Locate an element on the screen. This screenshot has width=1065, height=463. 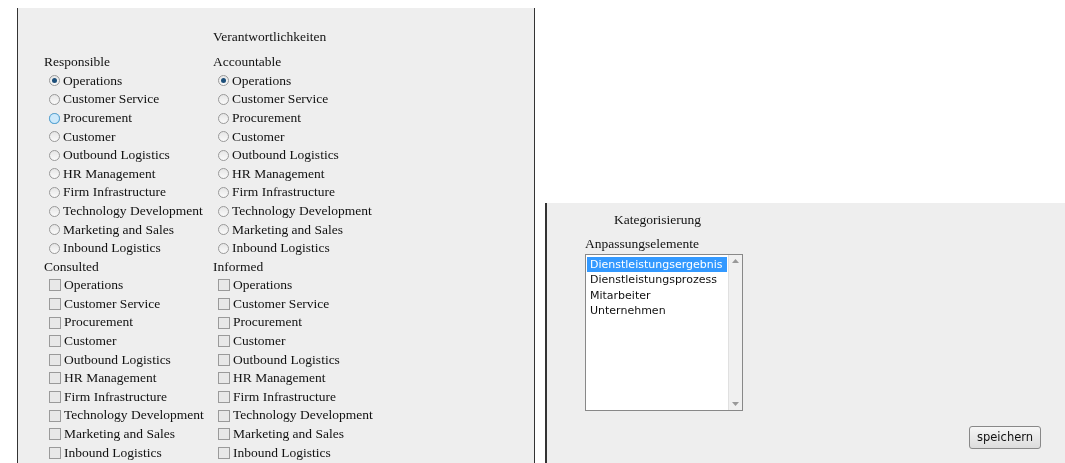
list-box: Dienstleistungsergebnis Dienstleistungsprozess Mitarbeiter Unternehmen is located at coordinates (664, 332).